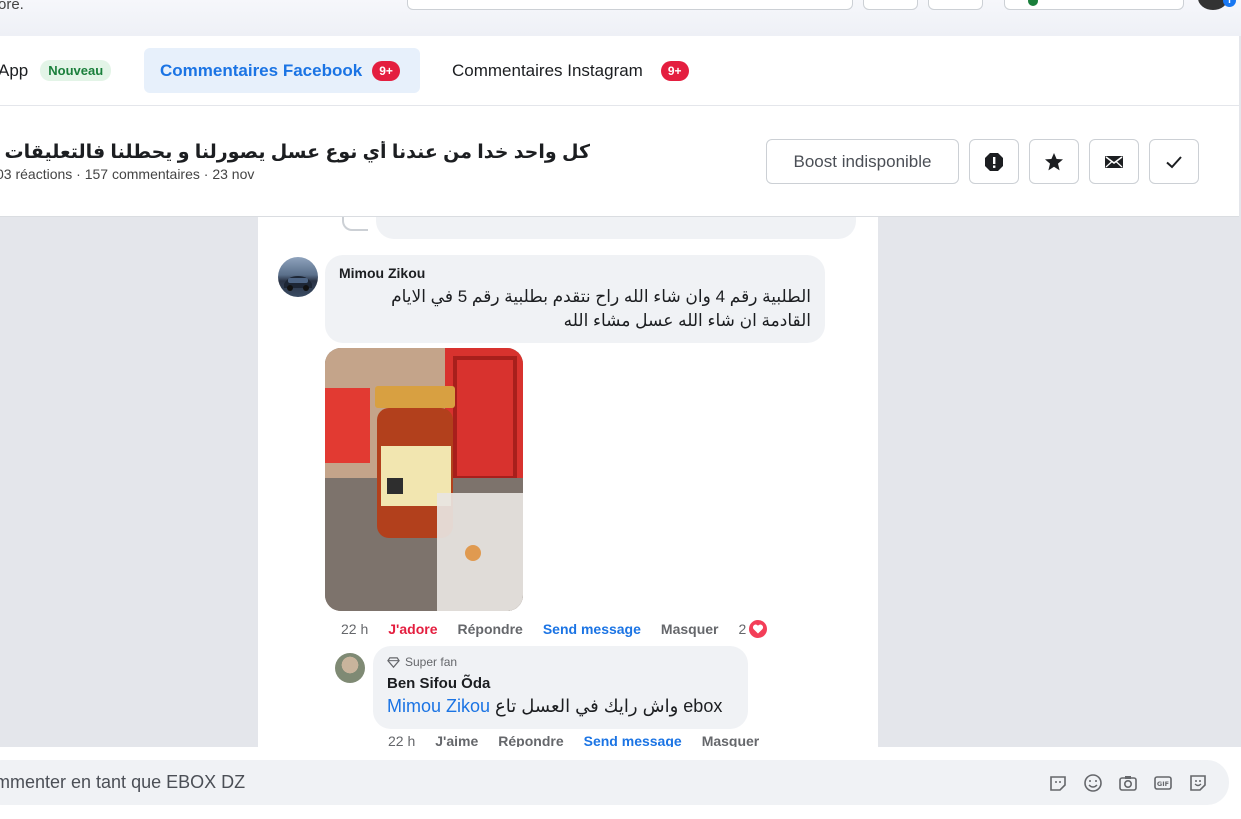 This screenshot has height=819, width=1241. What do you see at coordinates (12, 6) in the screenshot?
I see `top-crumb-text: ore.` at bounding box center [12, 6].